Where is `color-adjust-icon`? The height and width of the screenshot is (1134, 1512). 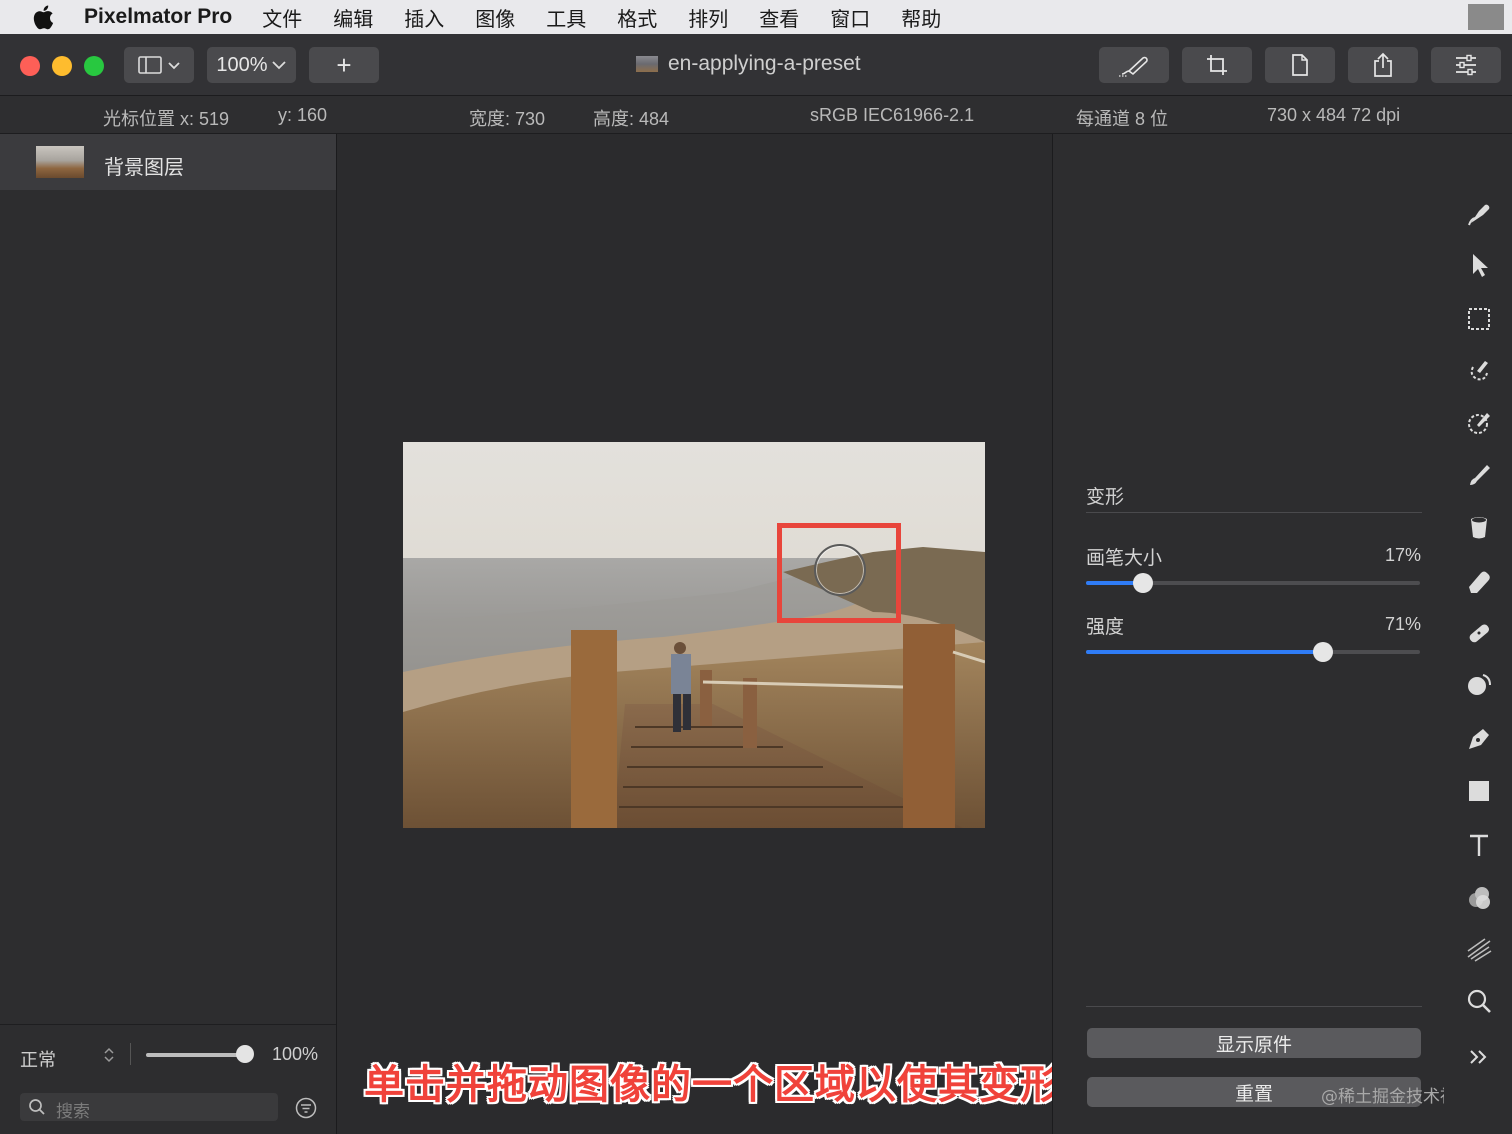
color-adjust-icon is located at coordinates (1479, 898).